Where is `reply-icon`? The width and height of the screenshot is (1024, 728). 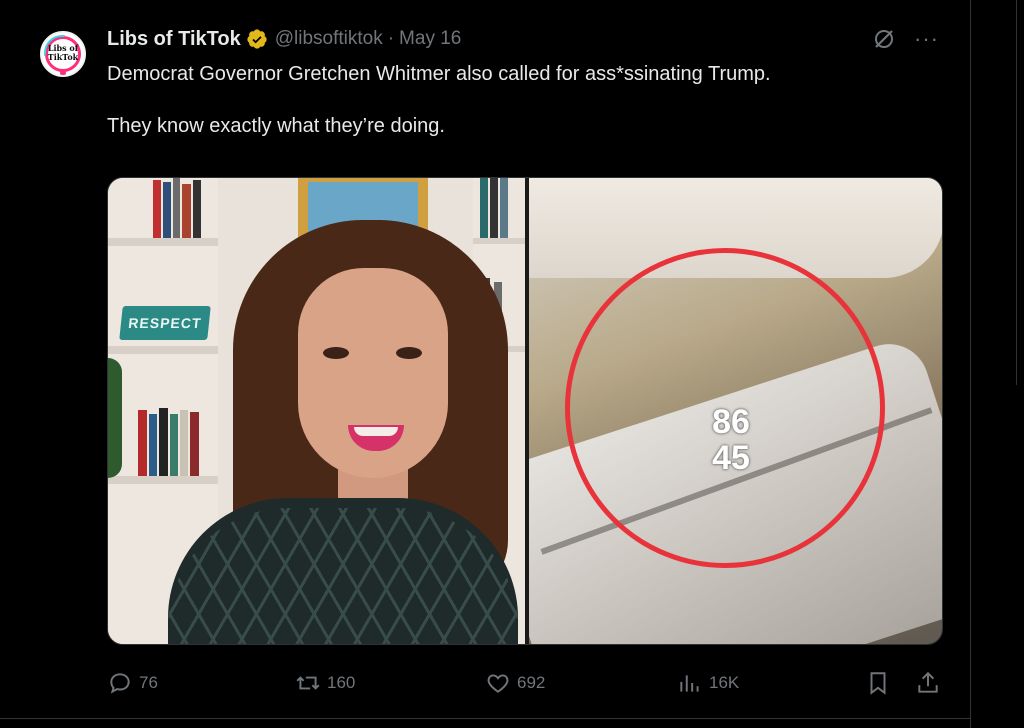 reply-icon is located at coordinates (120, 683).